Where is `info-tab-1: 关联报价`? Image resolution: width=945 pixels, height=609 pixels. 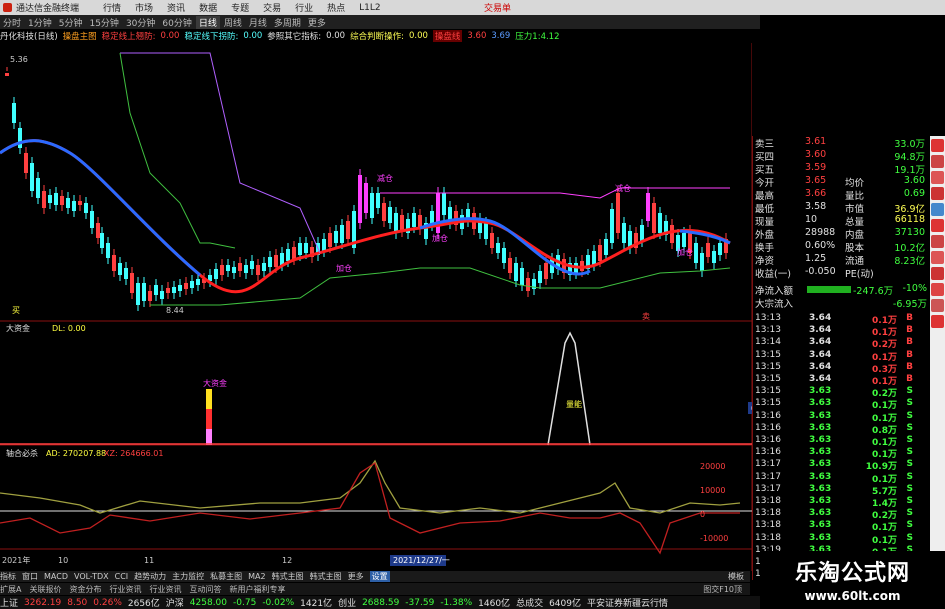
info-tab-1: 关联报价 is located at coordinates (45, 589).